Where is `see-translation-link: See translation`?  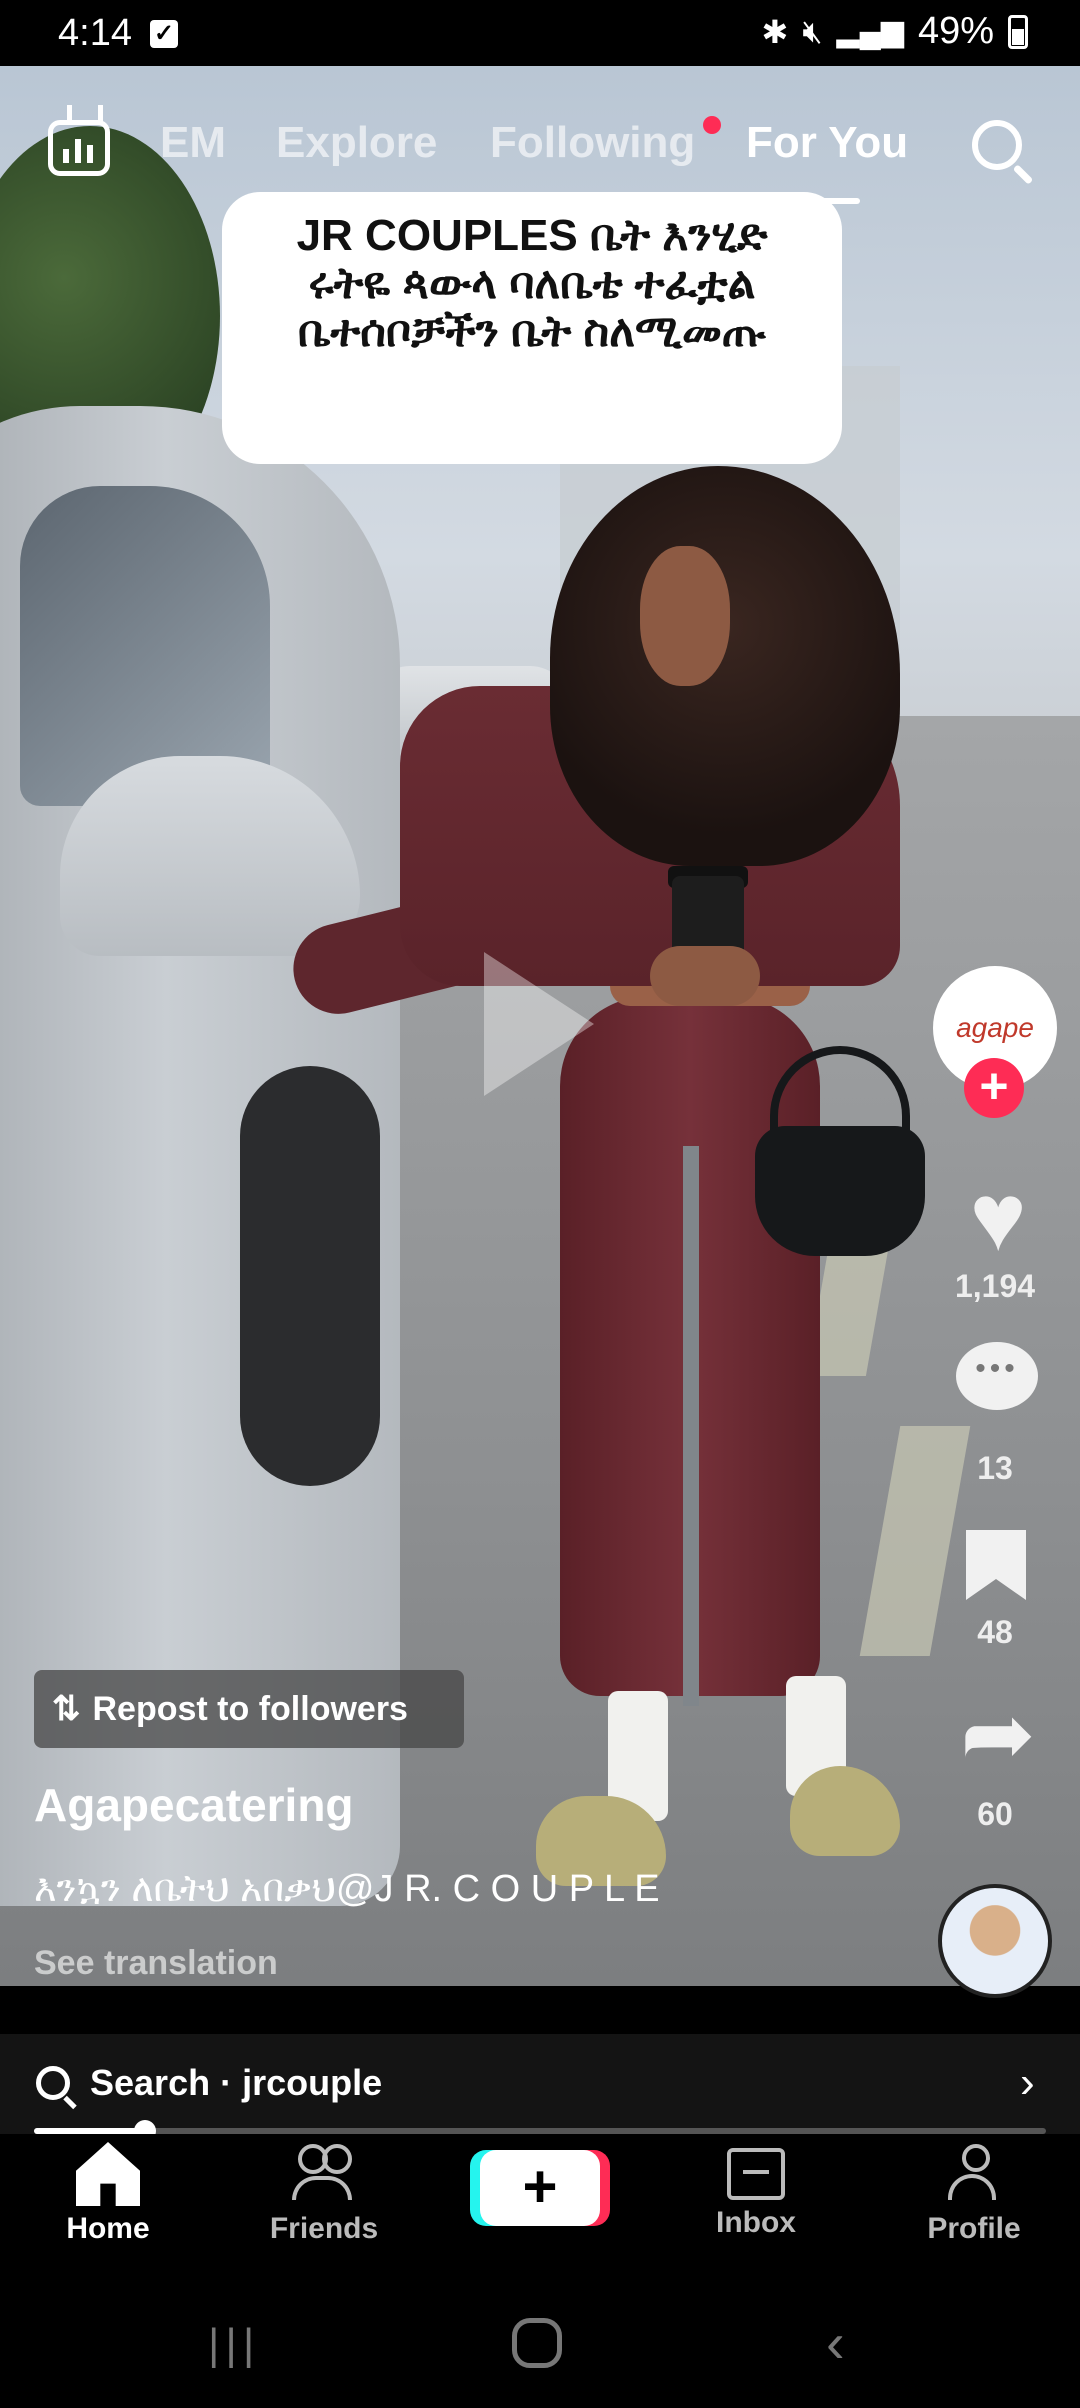
see-translation-link: See translation is located at coordinates (156, 1963).